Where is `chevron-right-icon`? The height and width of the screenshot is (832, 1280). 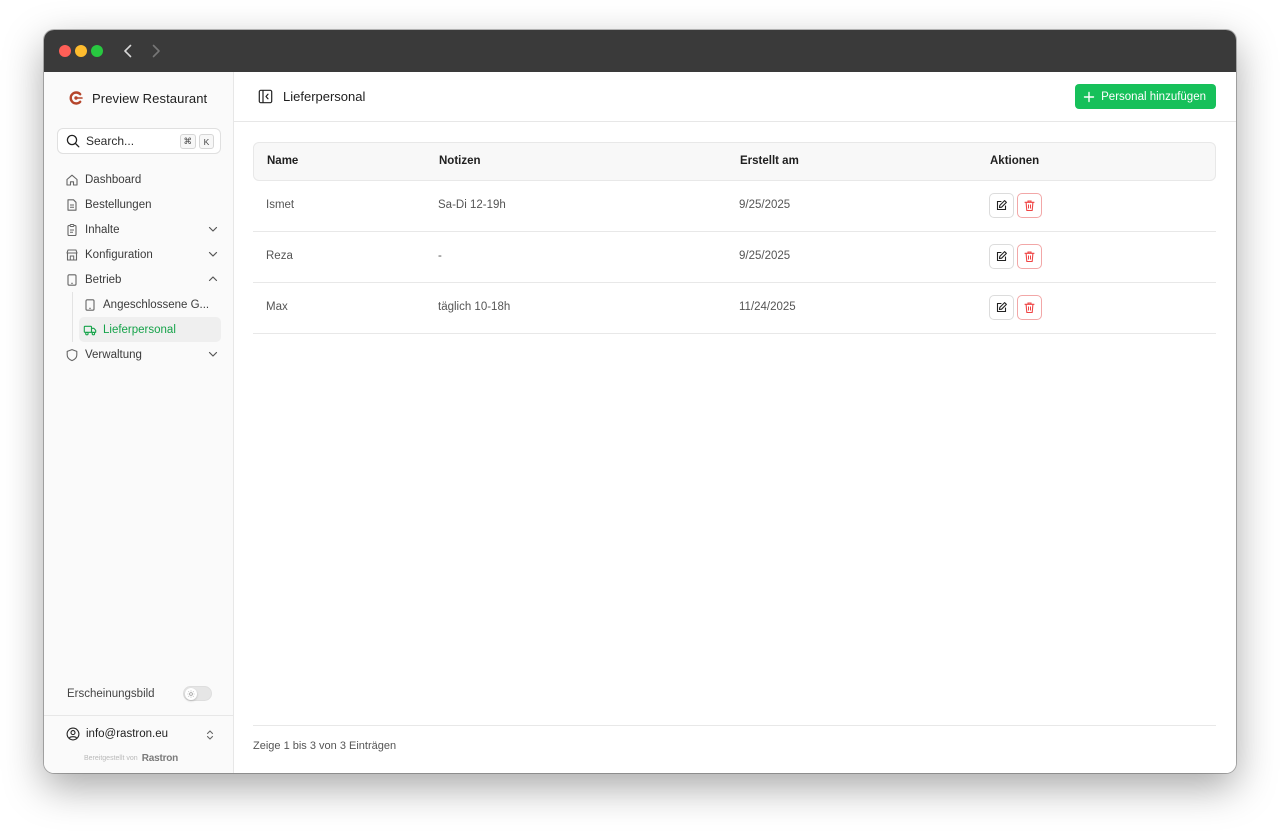 chevron-right-icon is located at coordinates (156, 51).